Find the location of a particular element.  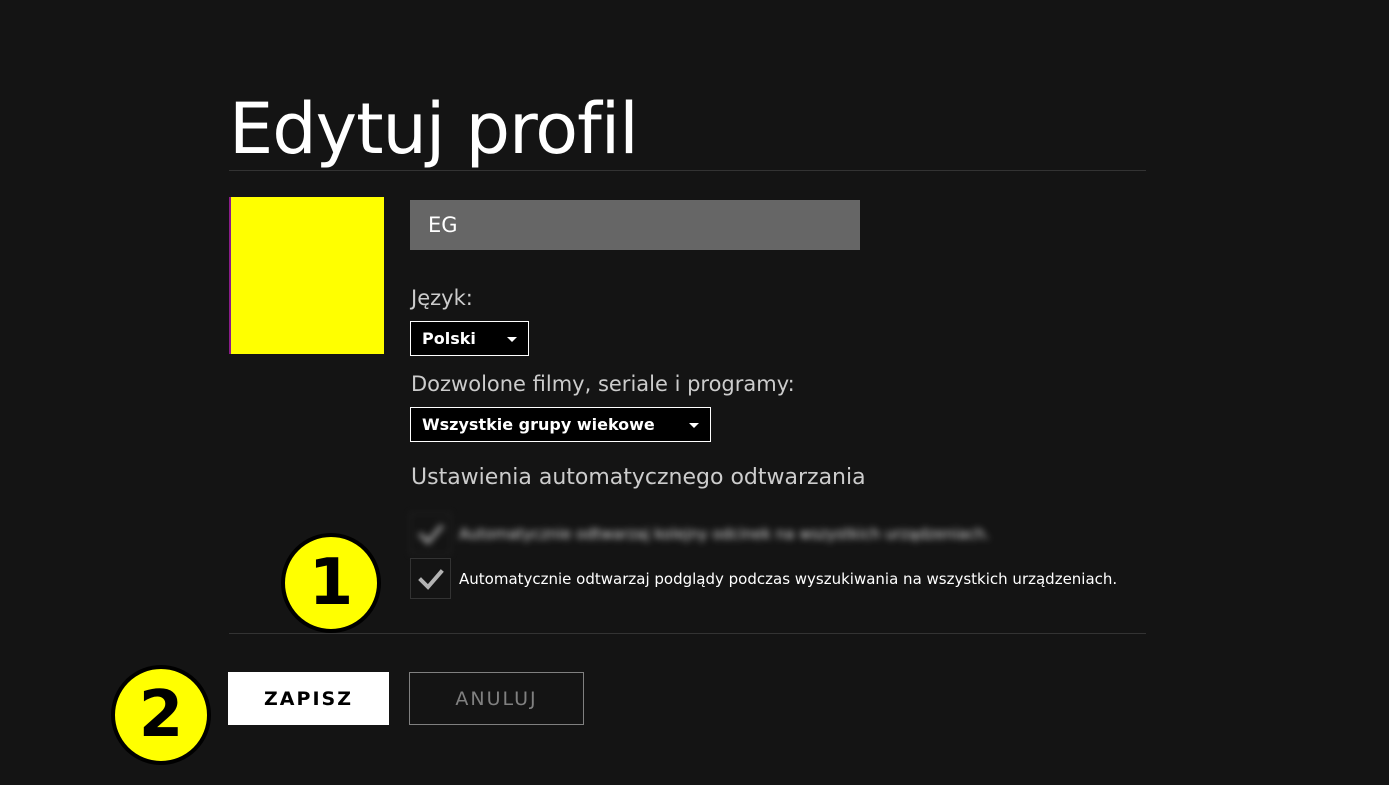

cancel-button: ANULUJ is located at coordinates (496, 698).